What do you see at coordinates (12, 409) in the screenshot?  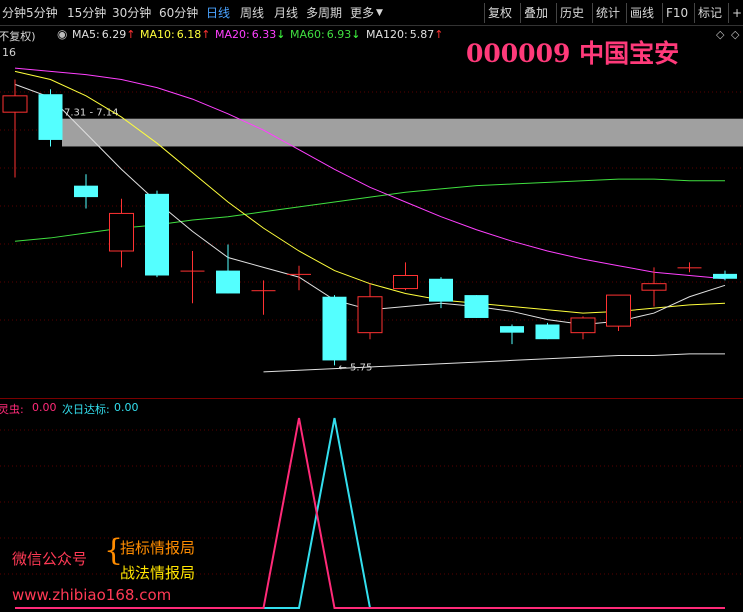 I see `indicator-name: 灵虫:` at bounding box center [12, 409].